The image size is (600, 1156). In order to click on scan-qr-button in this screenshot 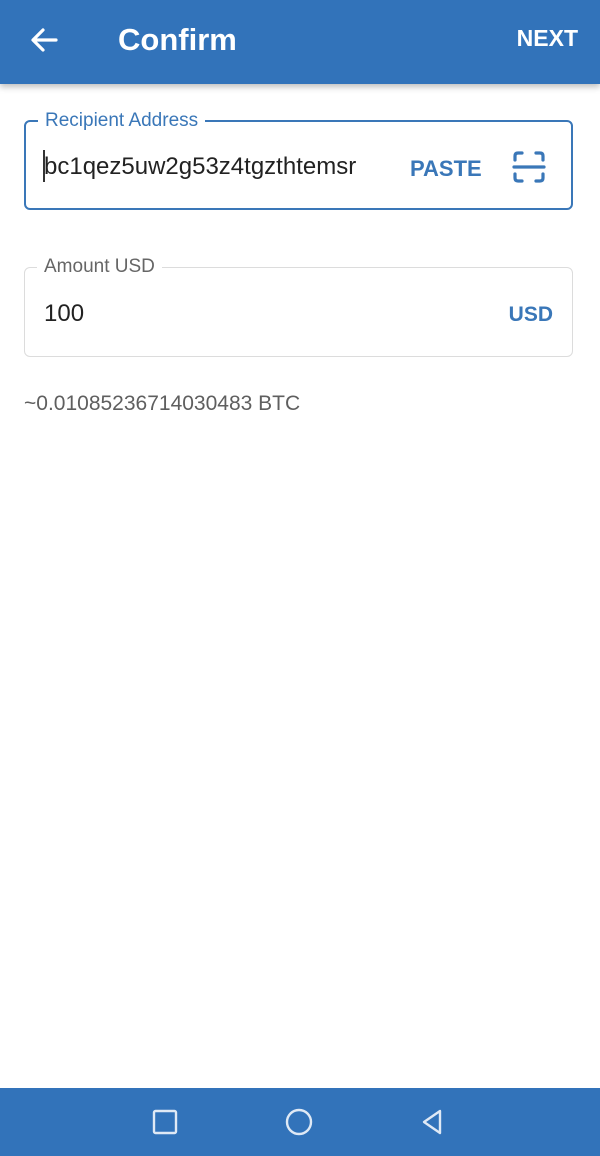, I will do `click(529, 167)`.